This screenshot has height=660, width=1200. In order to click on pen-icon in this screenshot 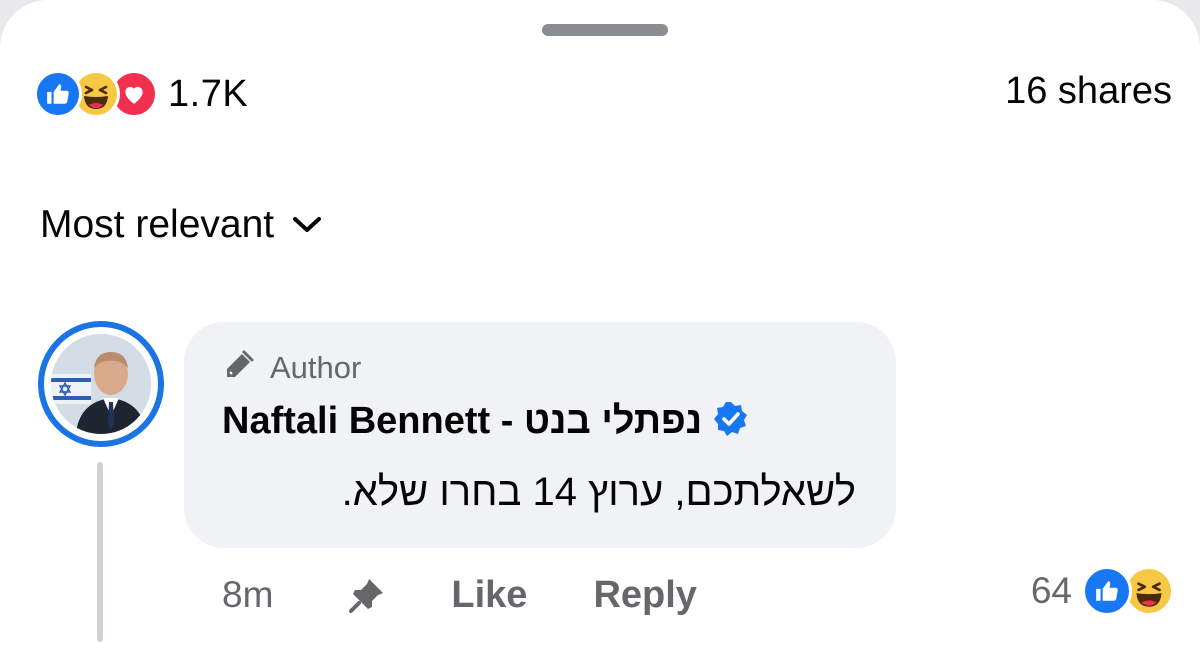, I will do `click(239, 367)`.